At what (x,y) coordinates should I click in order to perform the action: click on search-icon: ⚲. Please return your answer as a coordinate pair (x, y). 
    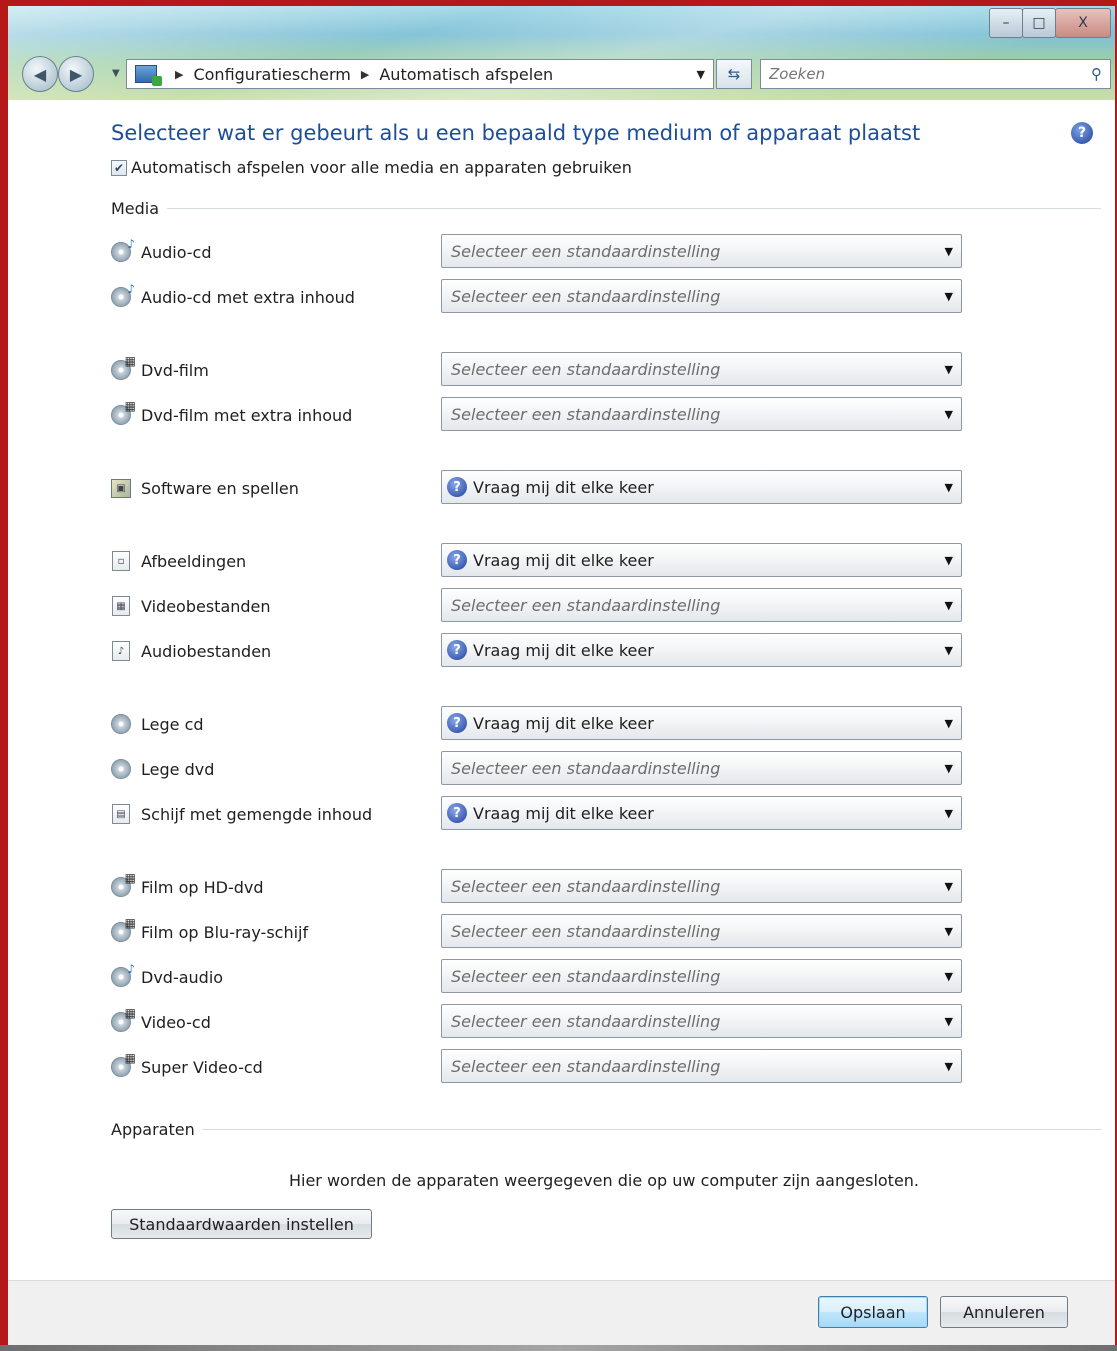
    Looking at the image, I should click on (1096, 74).